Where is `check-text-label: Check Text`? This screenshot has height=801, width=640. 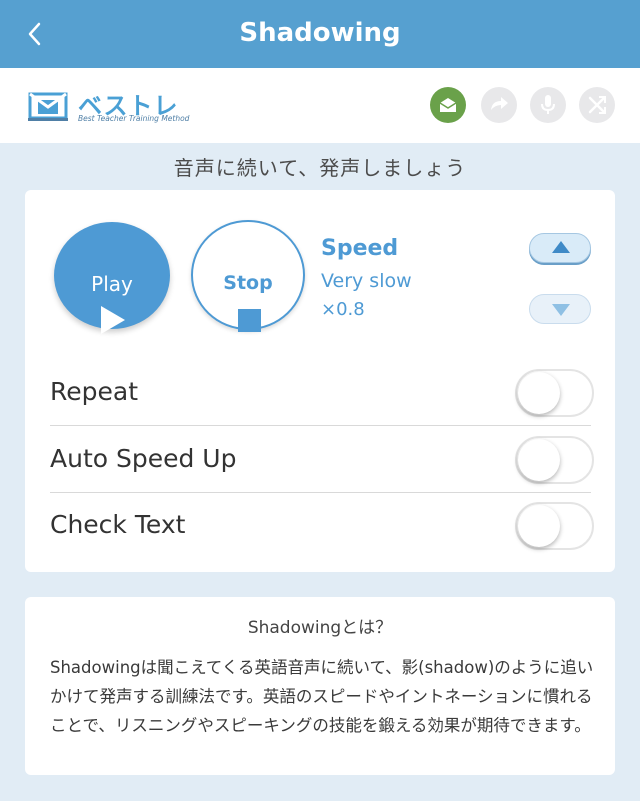 check-text-label: Check Text is located at coordinates (118, 524).